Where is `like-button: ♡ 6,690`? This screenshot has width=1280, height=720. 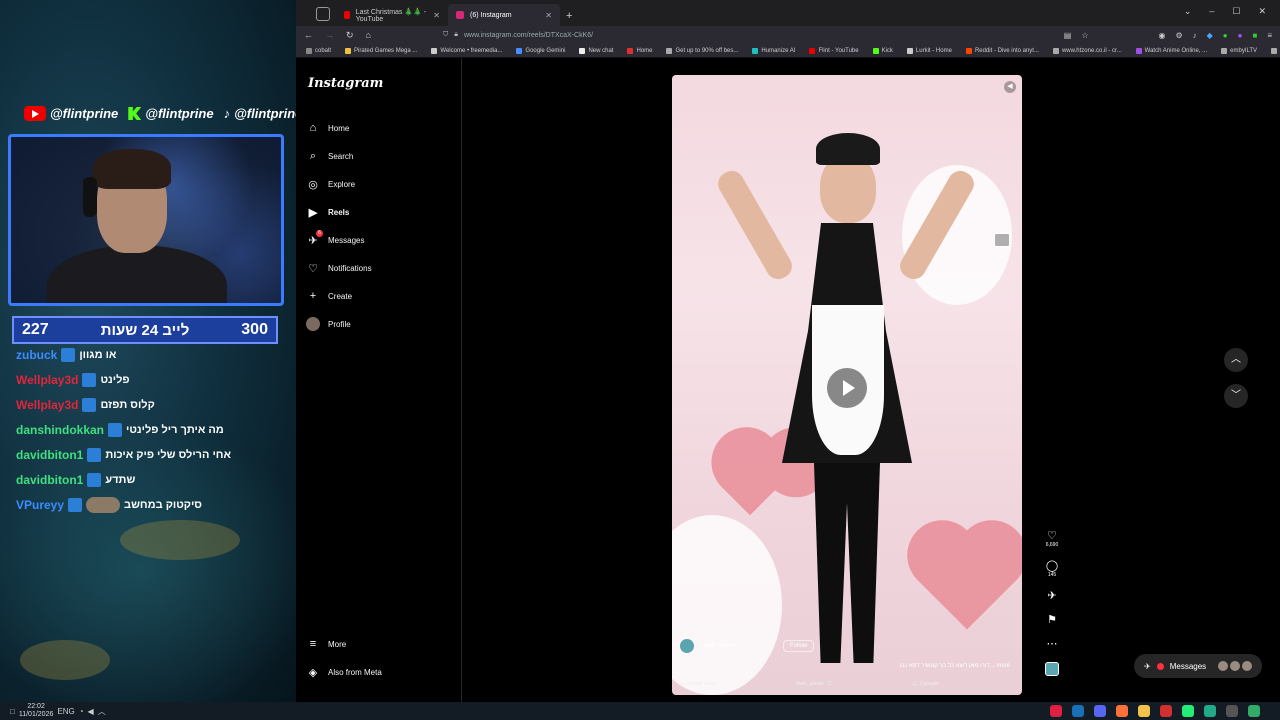
like-button: ♡ 6,690 is located at coordinates (1052, 539).